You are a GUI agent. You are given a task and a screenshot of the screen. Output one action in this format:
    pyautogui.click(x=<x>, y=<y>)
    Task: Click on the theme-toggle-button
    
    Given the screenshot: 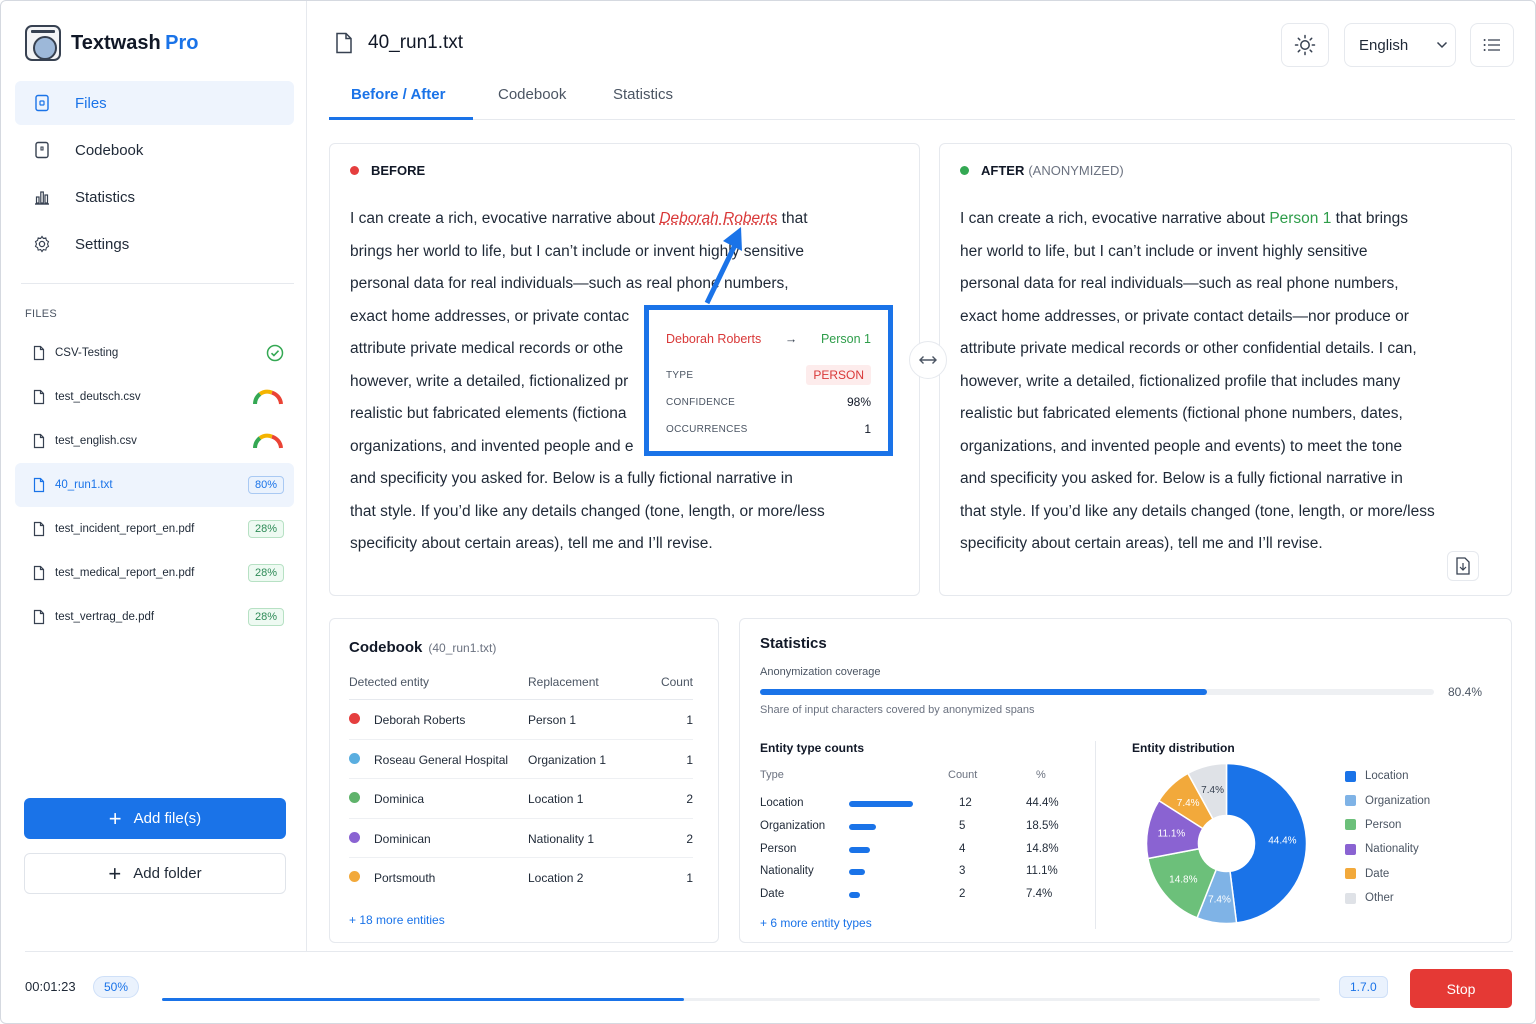 What is the action you would take?
    pyautogui.click(x=1305, y=45)
    